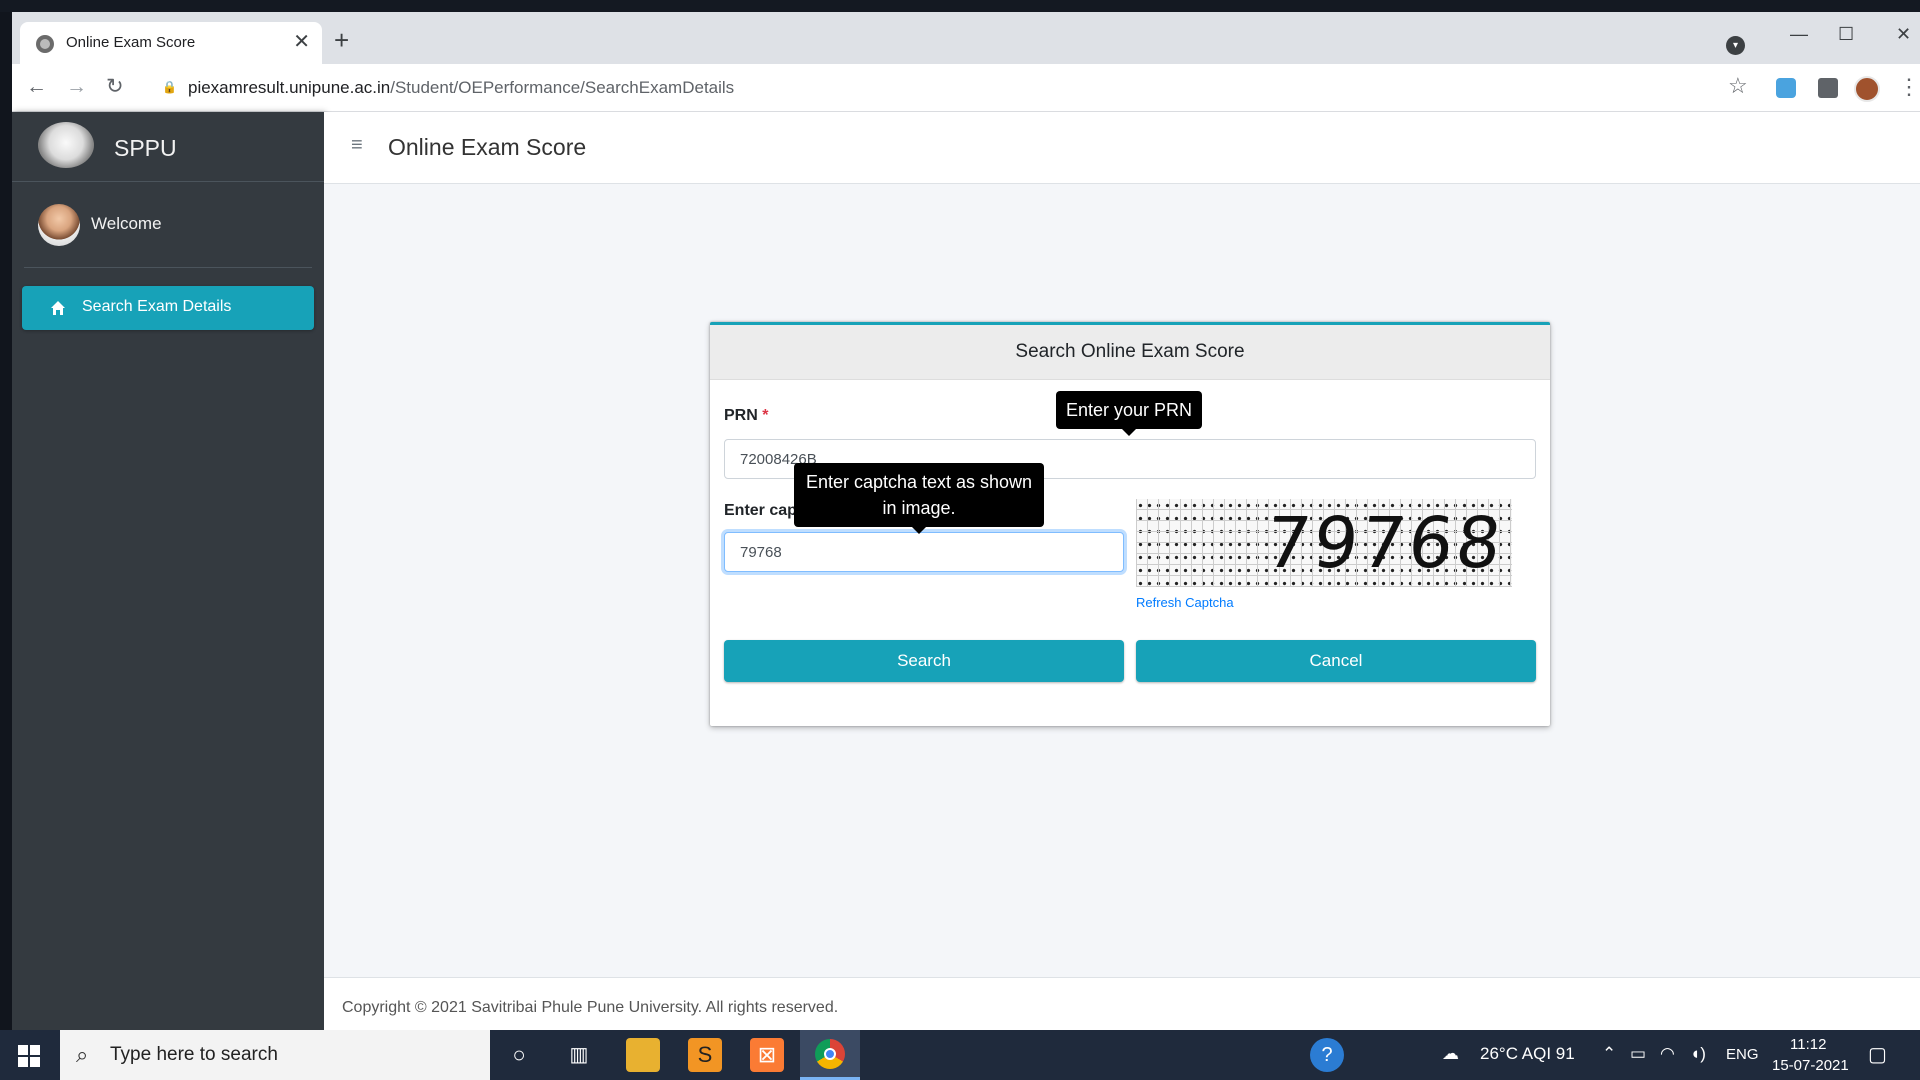  I want to click on window-close-button: ✕, so click(1903, 34).